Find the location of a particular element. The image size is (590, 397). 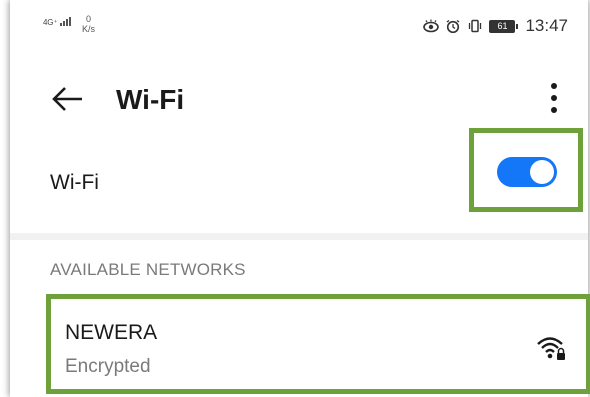

arrow-left-icon is located at coordinates (67, 99).